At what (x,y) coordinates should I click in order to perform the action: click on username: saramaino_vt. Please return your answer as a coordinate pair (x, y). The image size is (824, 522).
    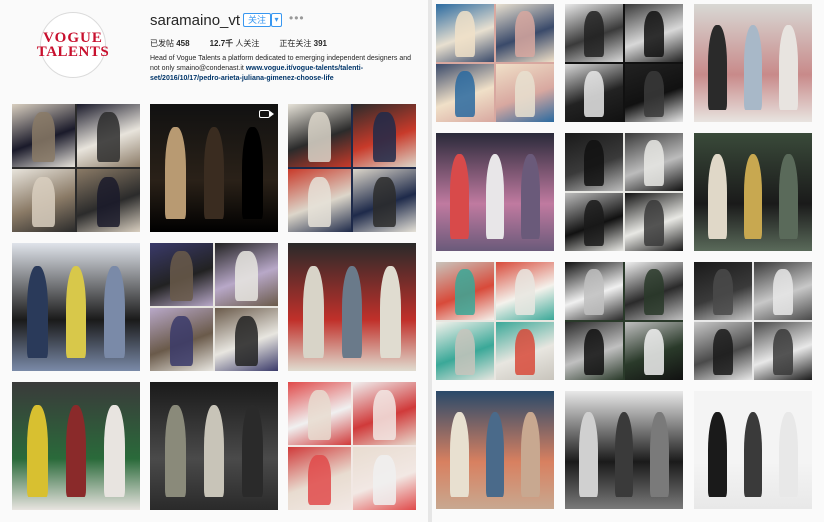
    Looking at the image, I should click on (195, 20).